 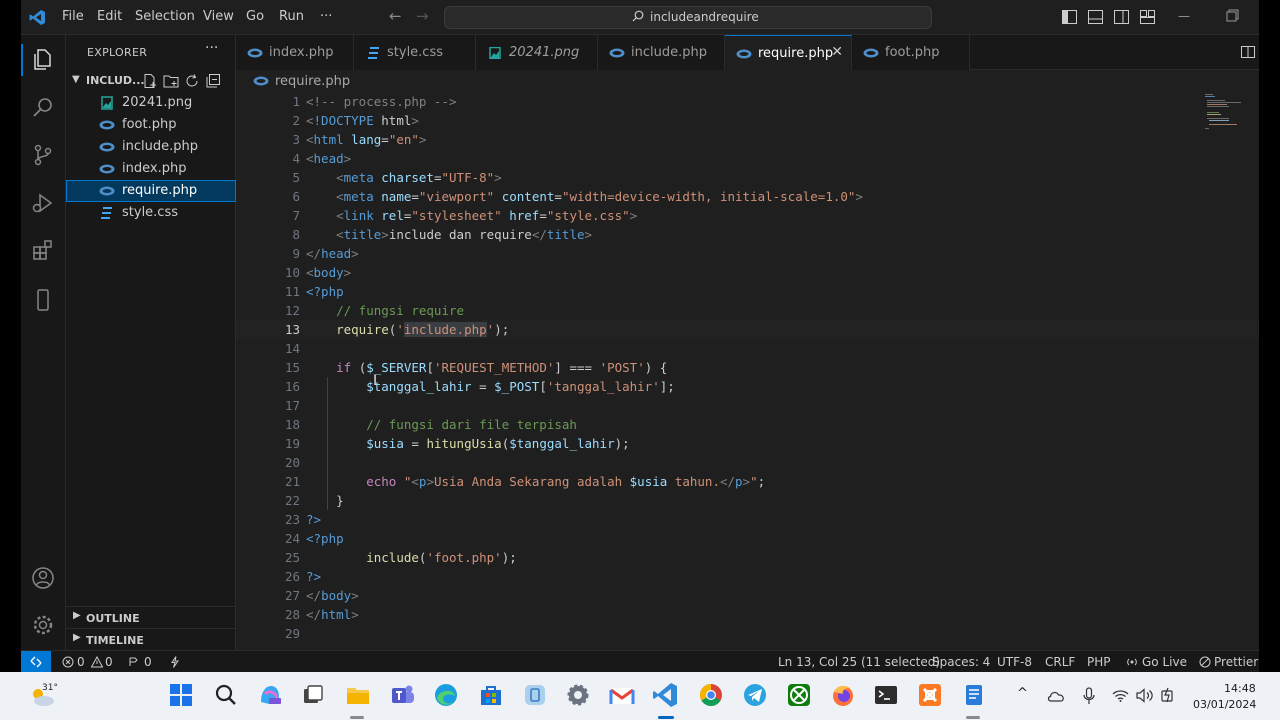 I want to click on toggle-secondary-sidebar-icon, so click(x=1121, y=17).